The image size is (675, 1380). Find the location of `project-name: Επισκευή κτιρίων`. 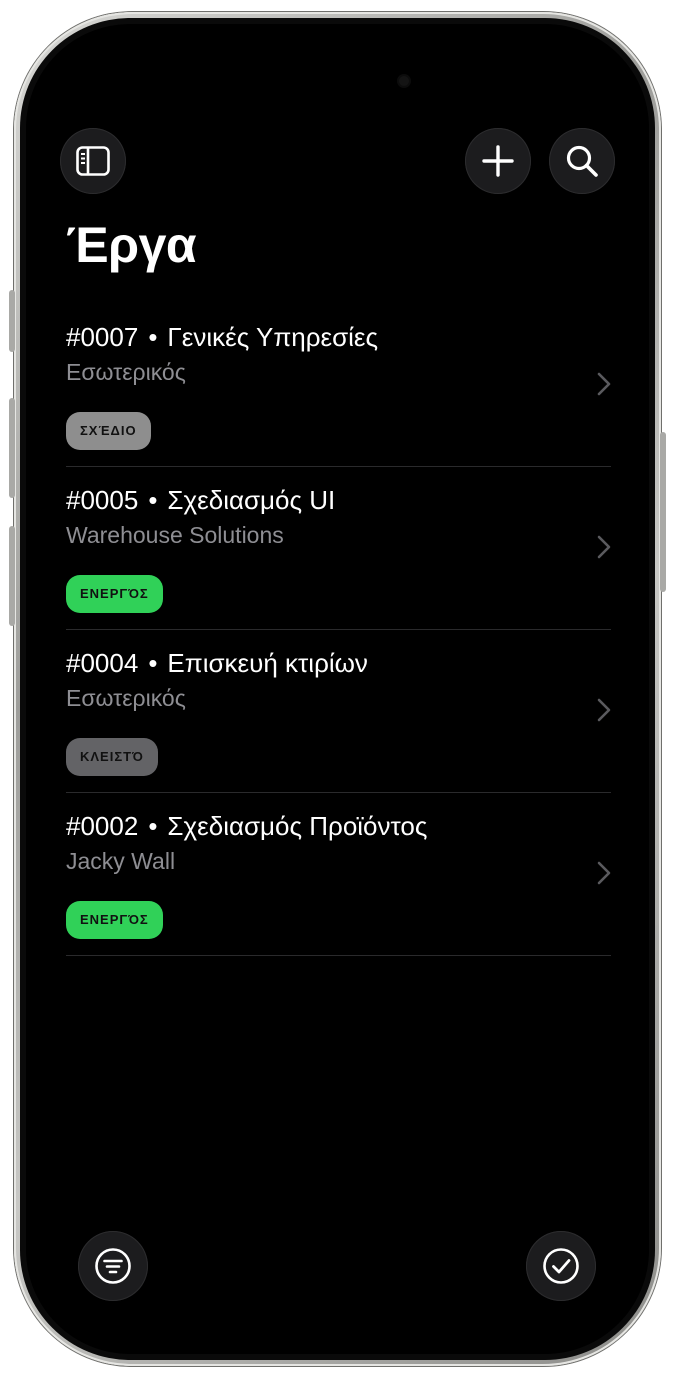

project-name: Επισκευή κτιρίων is located at coordinates (267, 663).